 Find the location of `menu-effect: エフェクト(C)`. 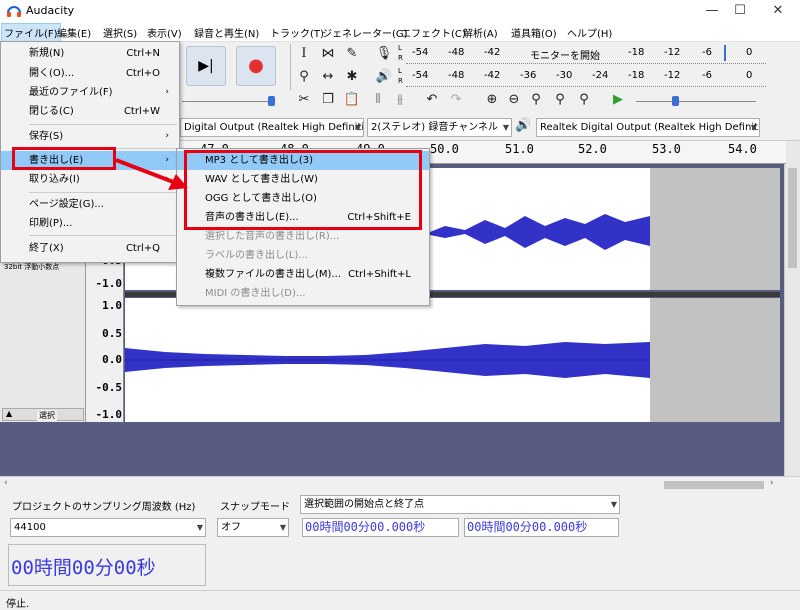

menu-effect: エフェクト(C) is located at coordinates (433, 32).